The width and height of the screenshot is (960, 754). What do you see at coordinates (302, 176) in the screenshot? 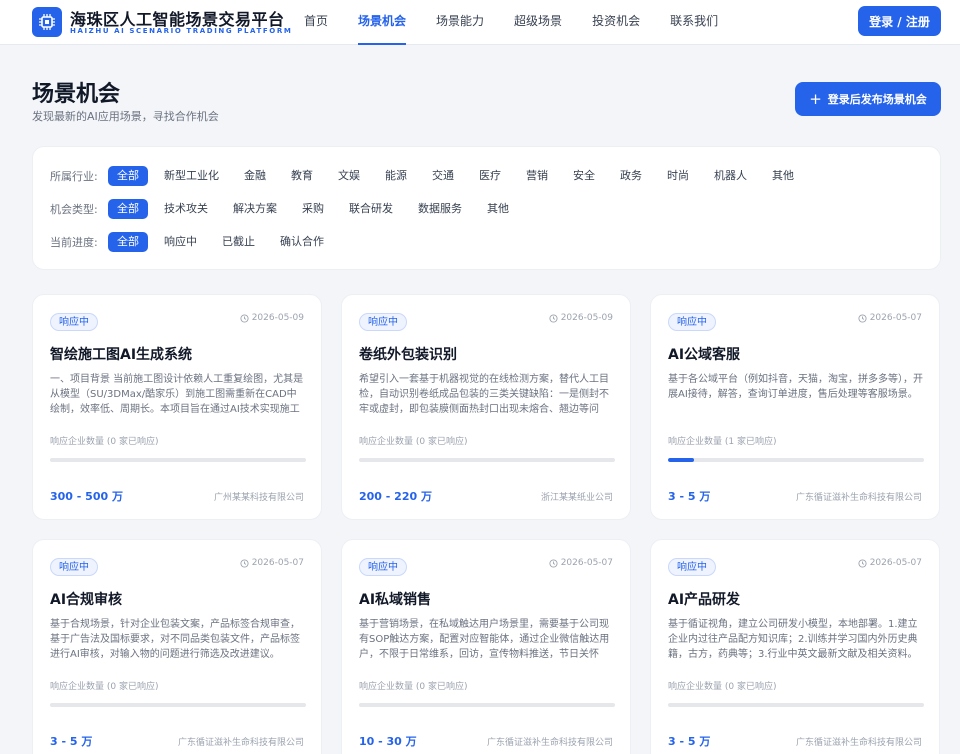
I see `chip-industry-education: 教育` at bounding box center [302, 176].